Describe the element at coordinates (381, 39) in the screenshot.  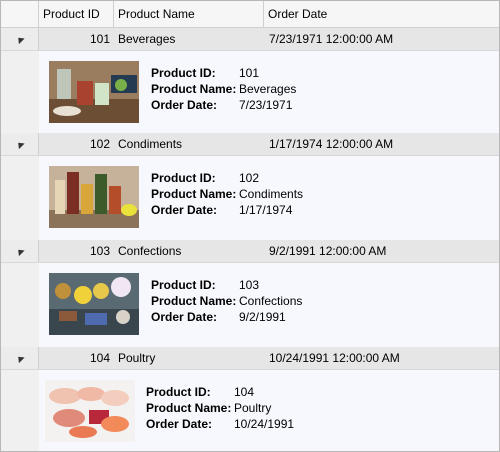
I see `cell-order-date: 7/23/1971 12:00:00 AM` at that location.